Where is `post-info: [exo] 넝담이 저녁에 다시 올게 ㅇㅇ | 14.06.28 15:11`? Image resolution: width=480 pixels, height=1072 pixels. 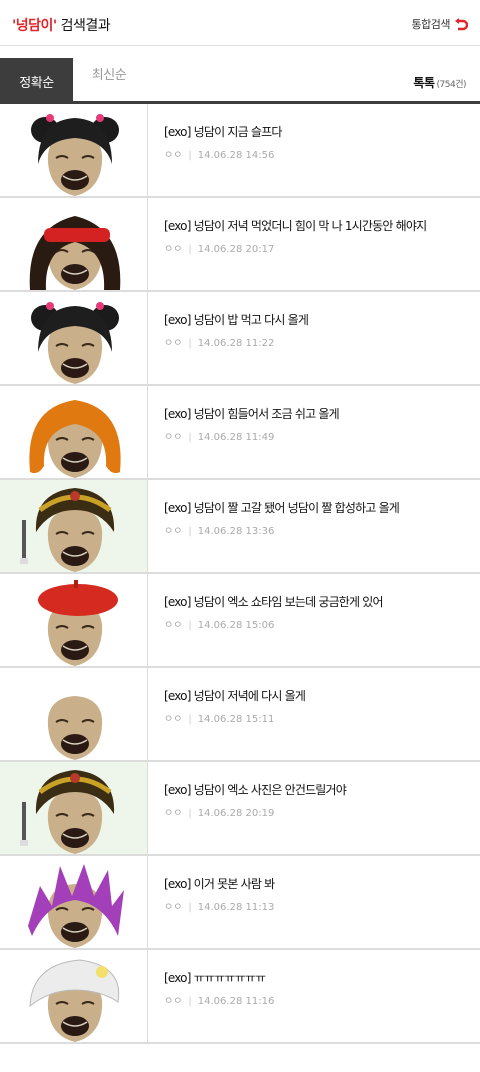
post-info: [exo] 넝담이 저녁에 다시 올게 ㅇㅇ | 14.06.28 15:11 is located at coordinates (227, 714).